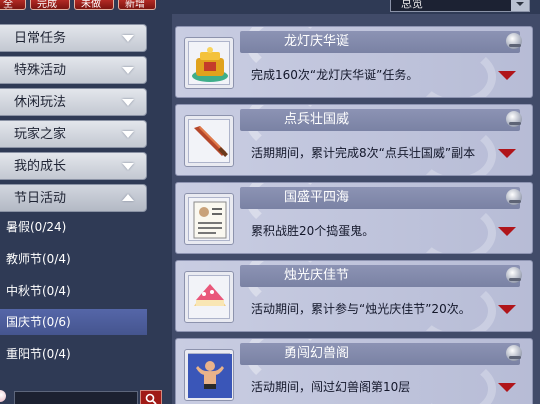  Describe the element at coordinates (40, 166) in the screenshot. I see `category-label: 我的成长` at that location.